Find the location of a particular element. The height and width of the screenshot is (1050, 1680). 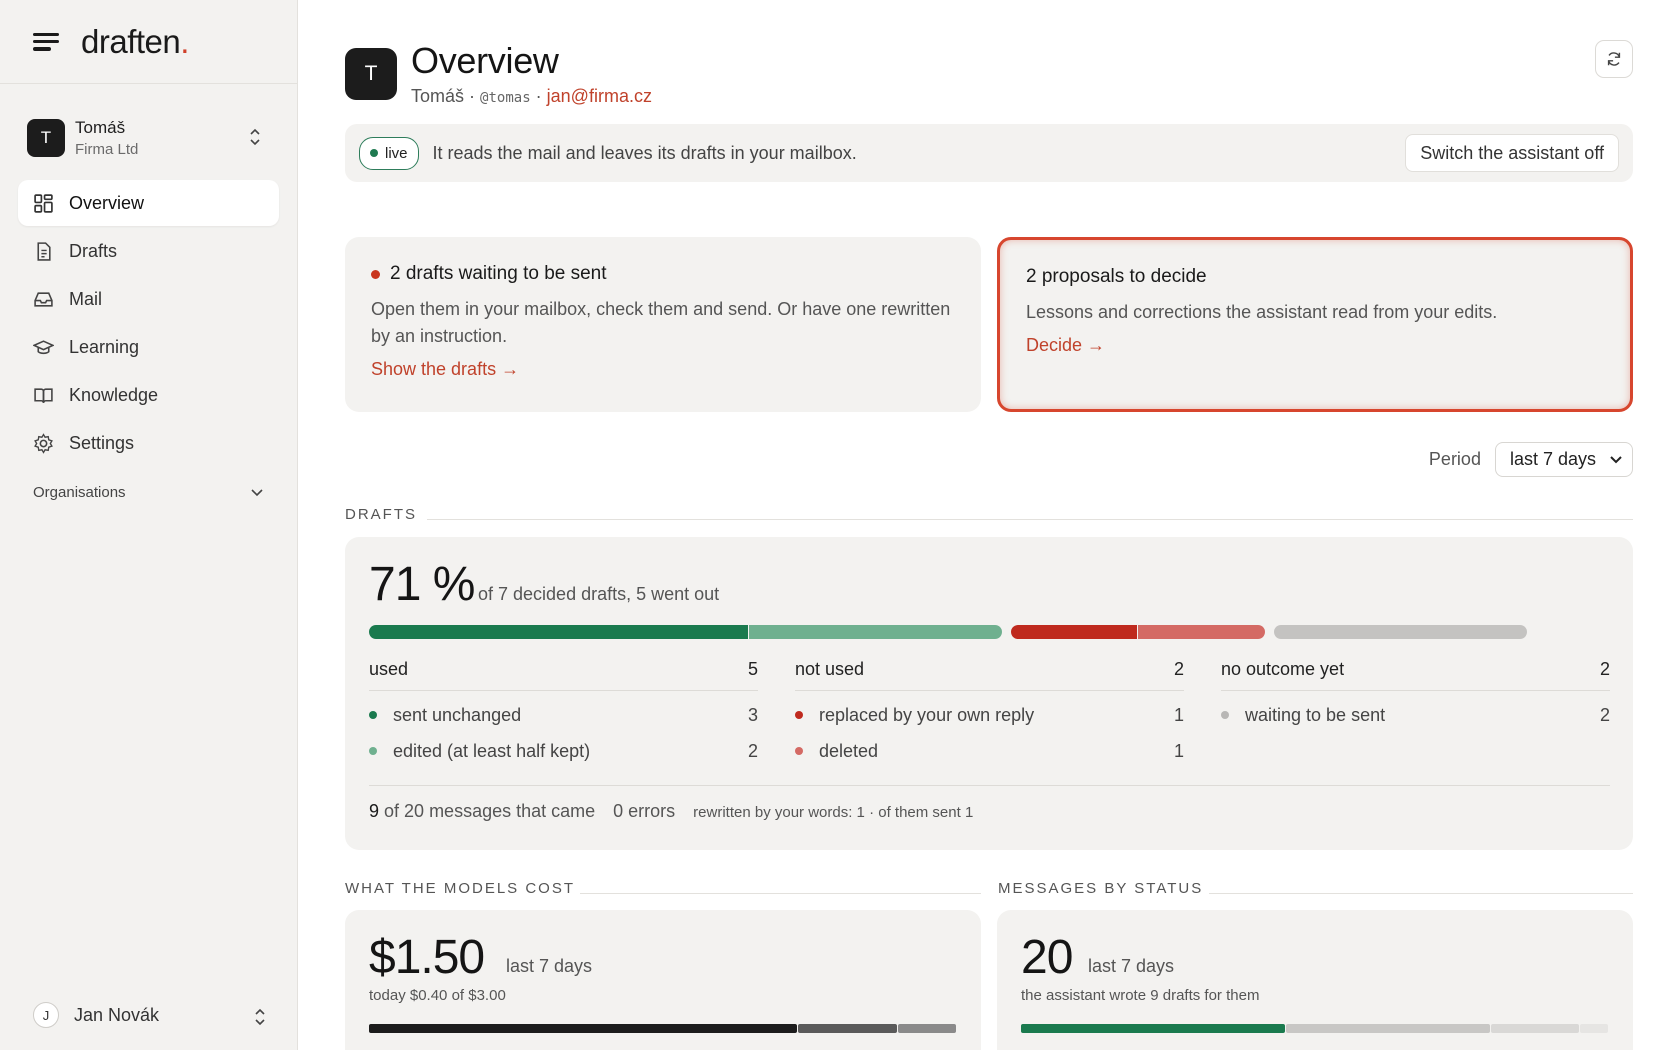

organisations-label: Organisations is located at coordinates (79, 492).